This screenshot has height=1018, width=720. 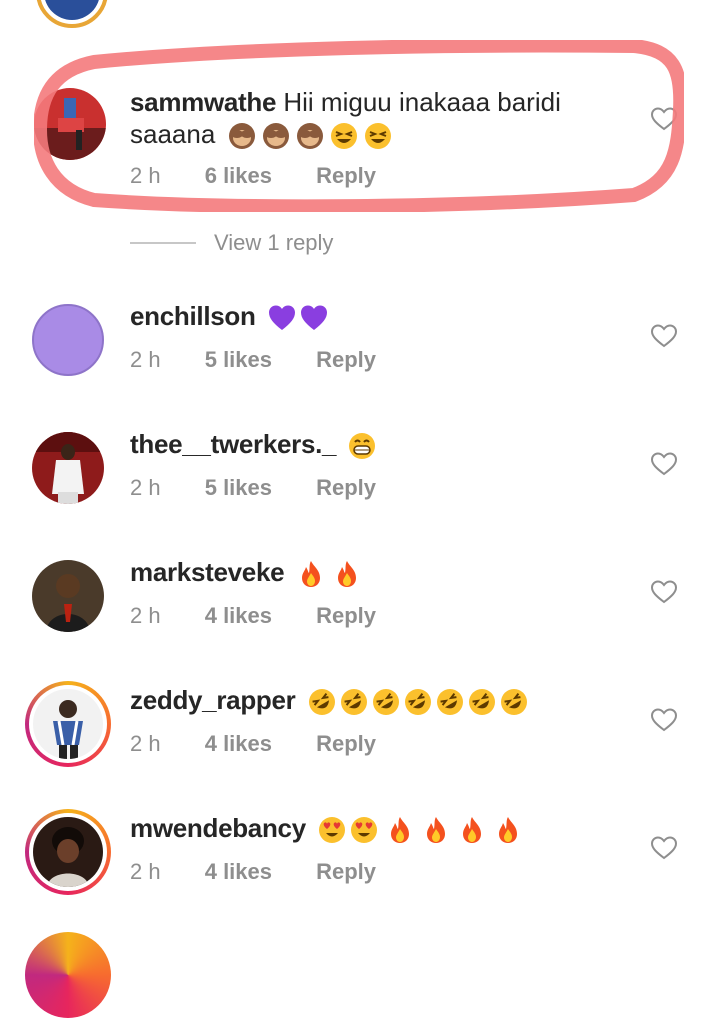 I want to click on comment-username: marksteveke, so click(x=207, y=572).